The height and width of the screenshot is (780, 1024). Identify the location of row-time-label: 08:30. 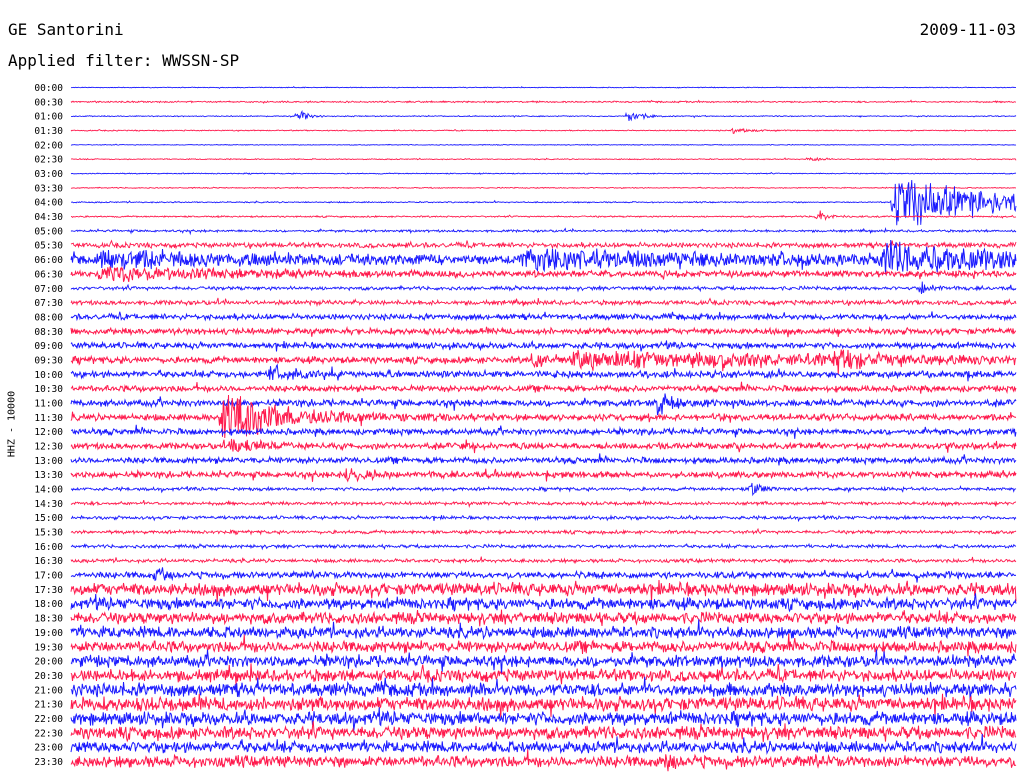
(48, 332).